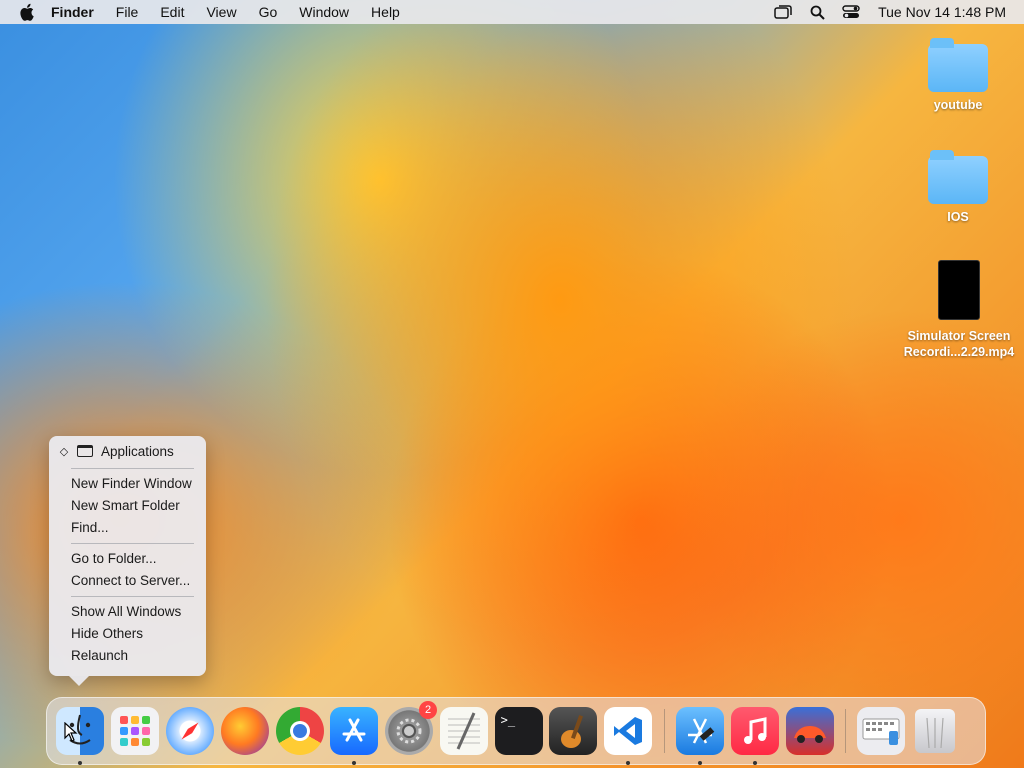 This screenshot has height=768, width=1024. I want to click on xcode-icon, so click(699, 736).